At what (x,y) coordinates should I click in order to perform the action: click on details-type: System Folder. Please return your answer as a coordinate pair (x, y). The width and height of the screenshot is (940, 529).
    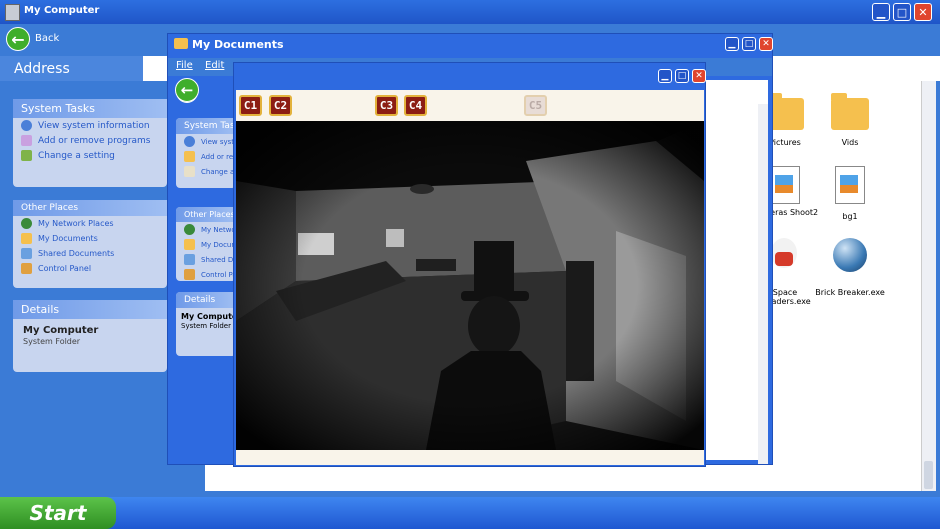
    Looking at the image, I should click on (52, 341).